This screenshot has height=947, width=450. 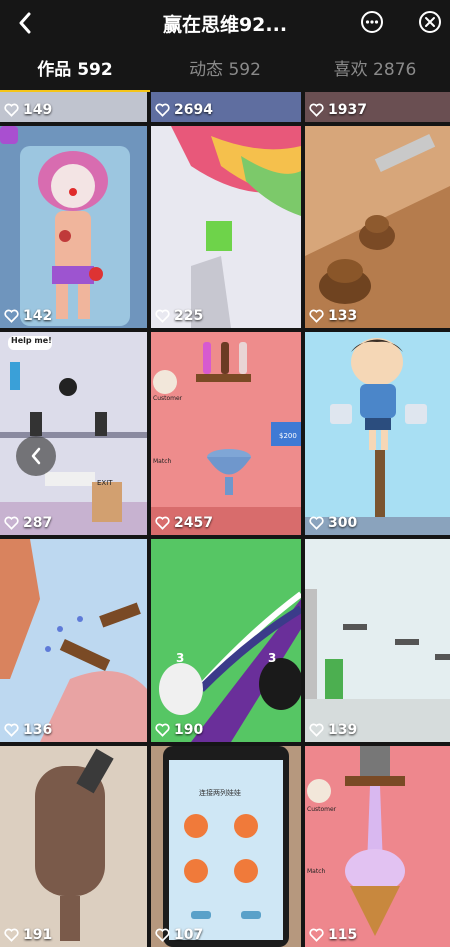 I want to click on like-count-value: 225, so click(x=189, y=316).